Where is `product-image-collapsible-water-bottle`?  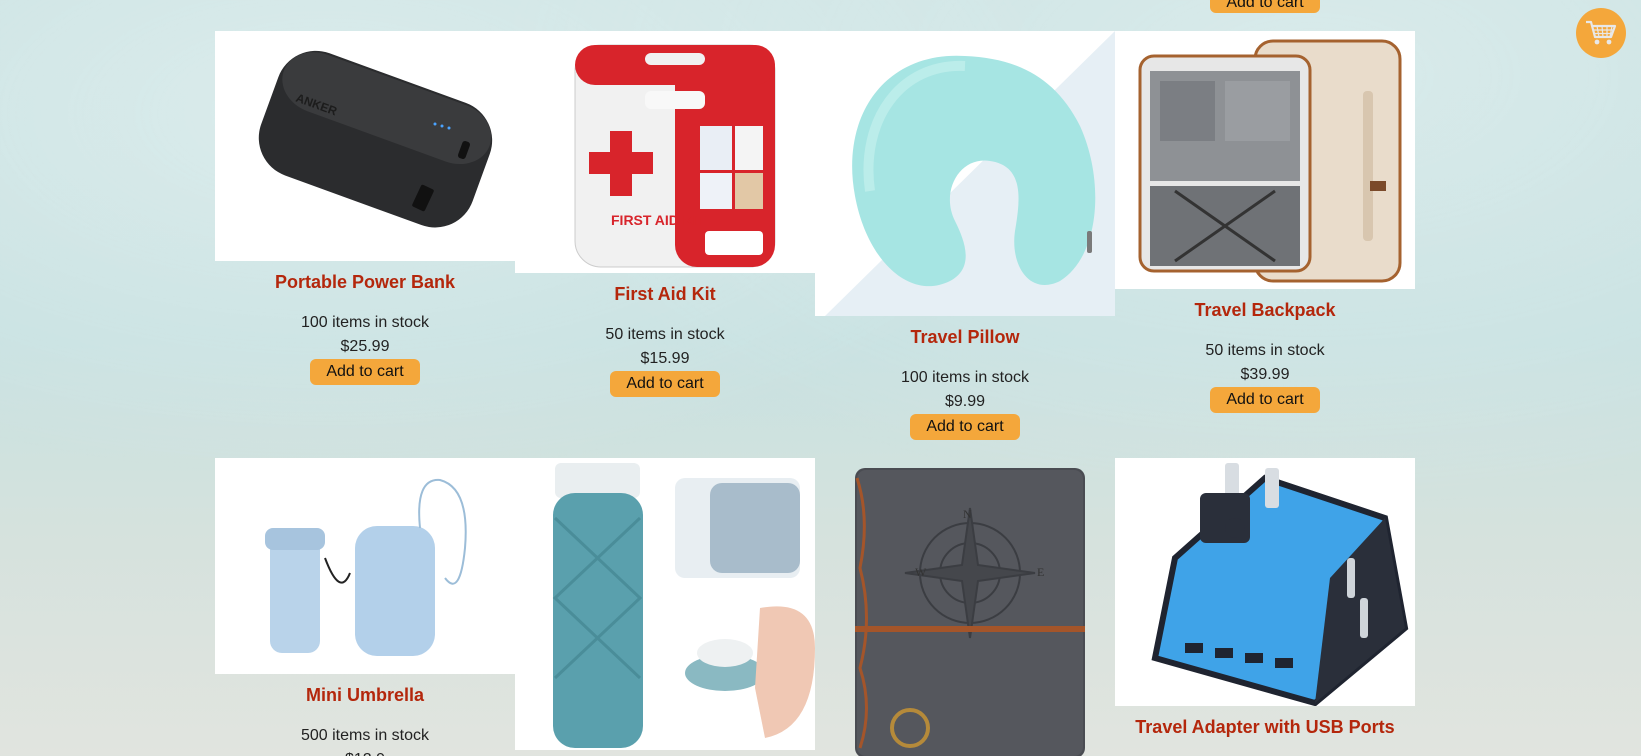 product-image-collapsible-water-bottle is located at coordinates (665, 604).